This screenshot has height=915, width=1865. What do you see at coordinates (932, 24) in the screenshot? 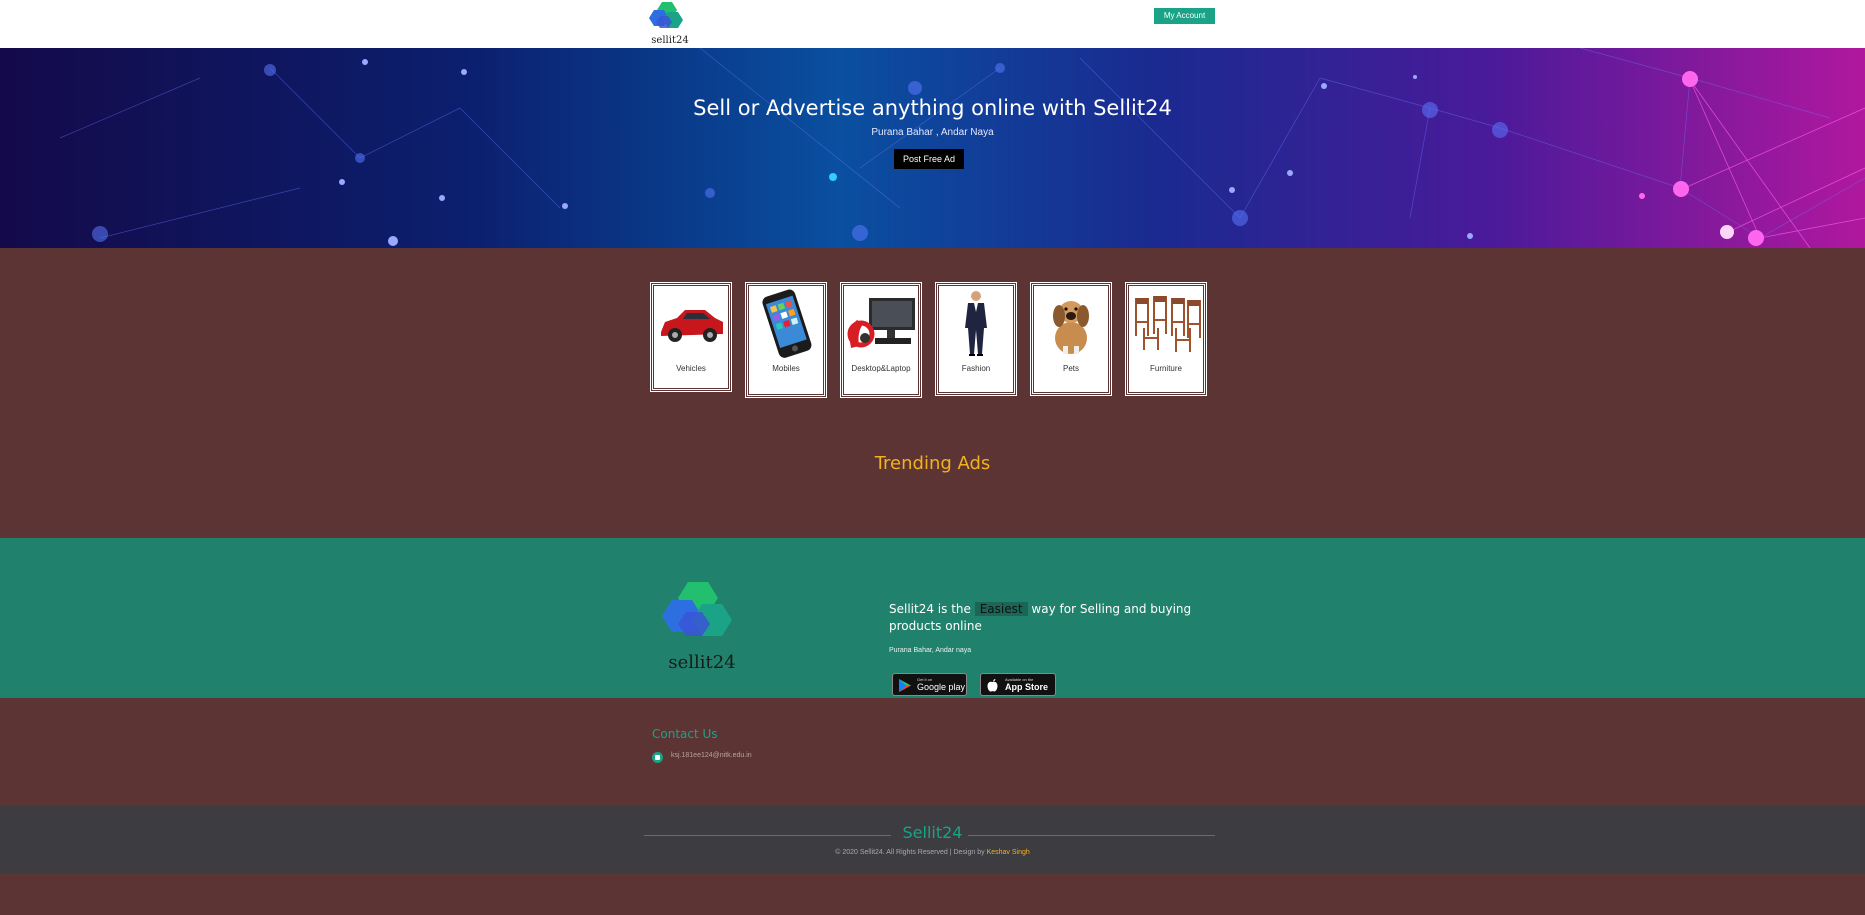
I see `site-header: sellit24 My Account` at bounding box center [932, 24].